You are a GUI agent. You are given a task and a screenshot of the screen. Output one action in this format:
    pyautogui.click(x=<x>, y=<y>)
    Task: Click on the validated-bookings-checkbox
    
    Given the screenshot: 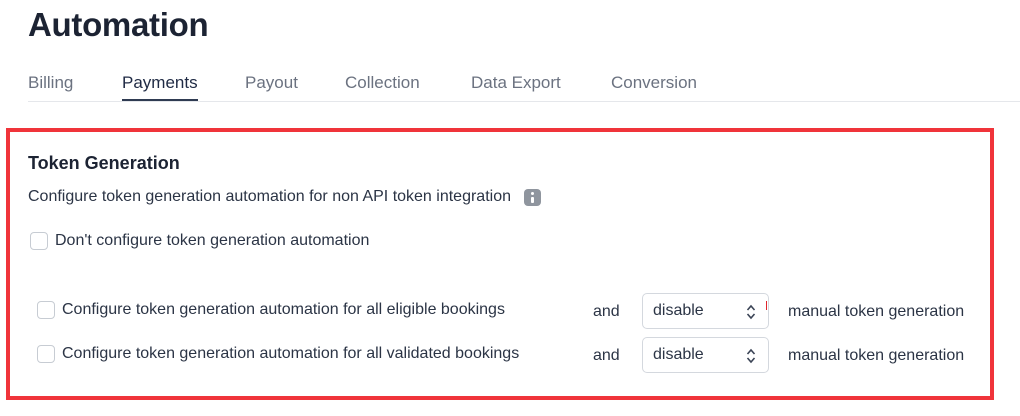 What is the action you would take?
    pyautogui.click(x=46, y=354)
    